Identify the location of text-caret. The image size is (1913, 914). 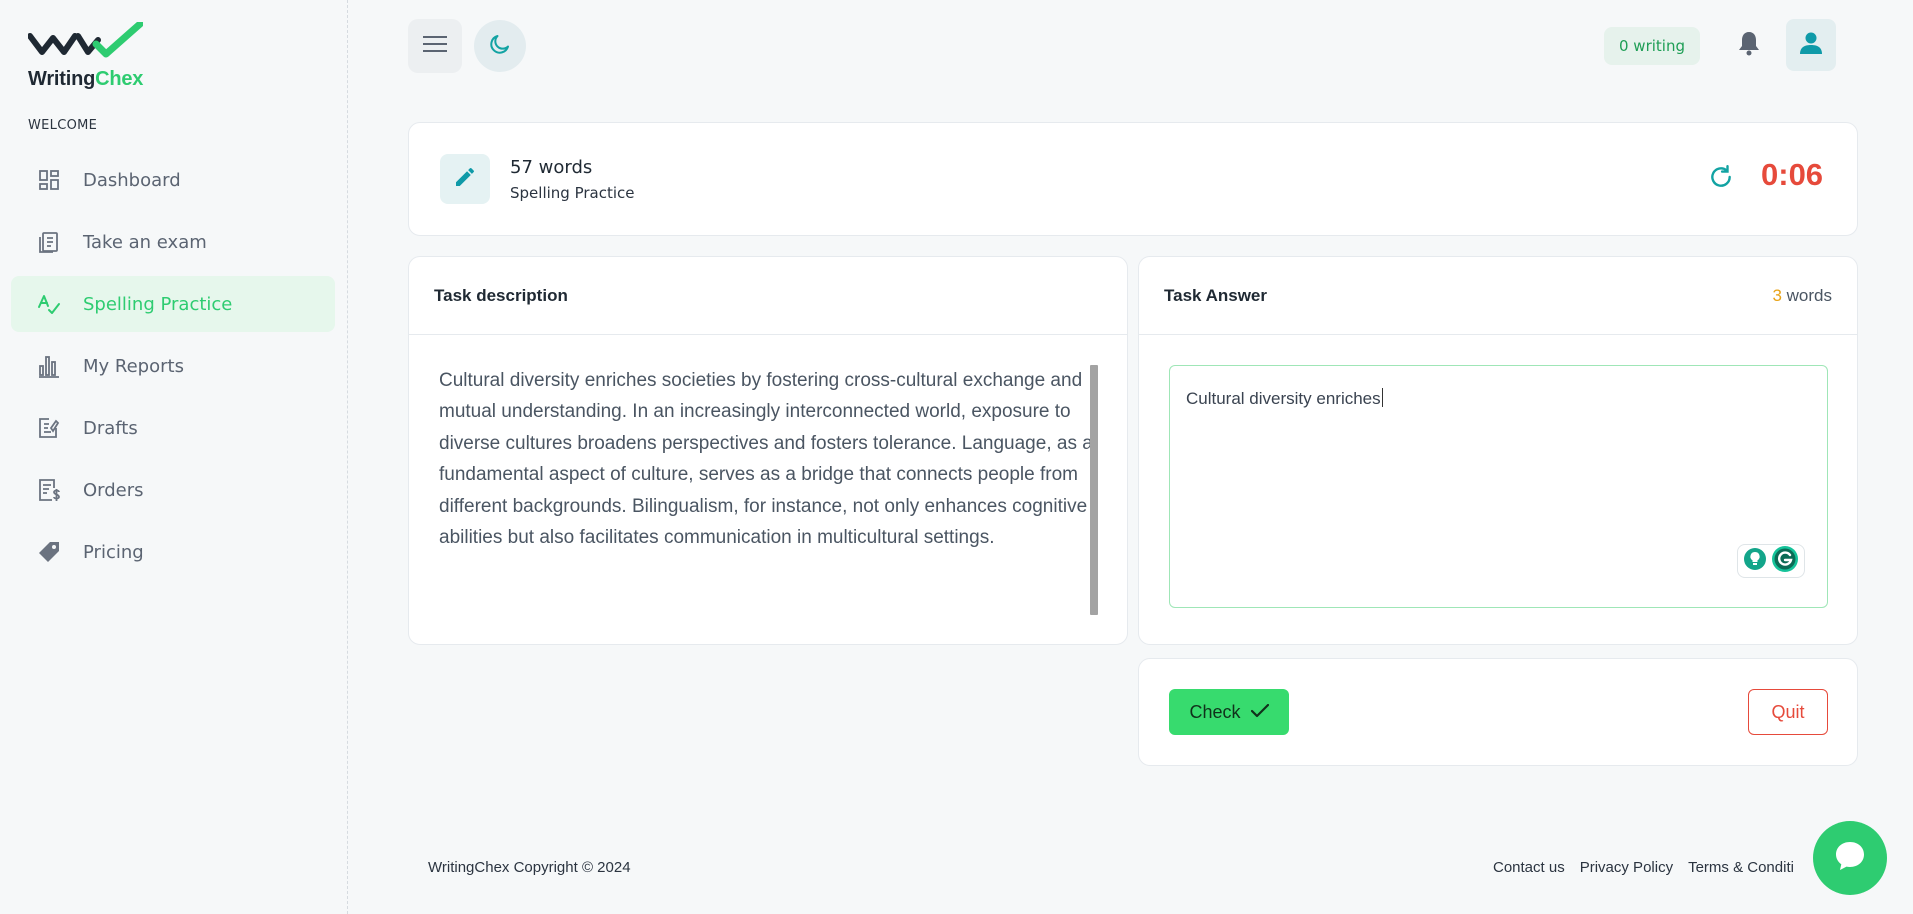
(1382, 397).